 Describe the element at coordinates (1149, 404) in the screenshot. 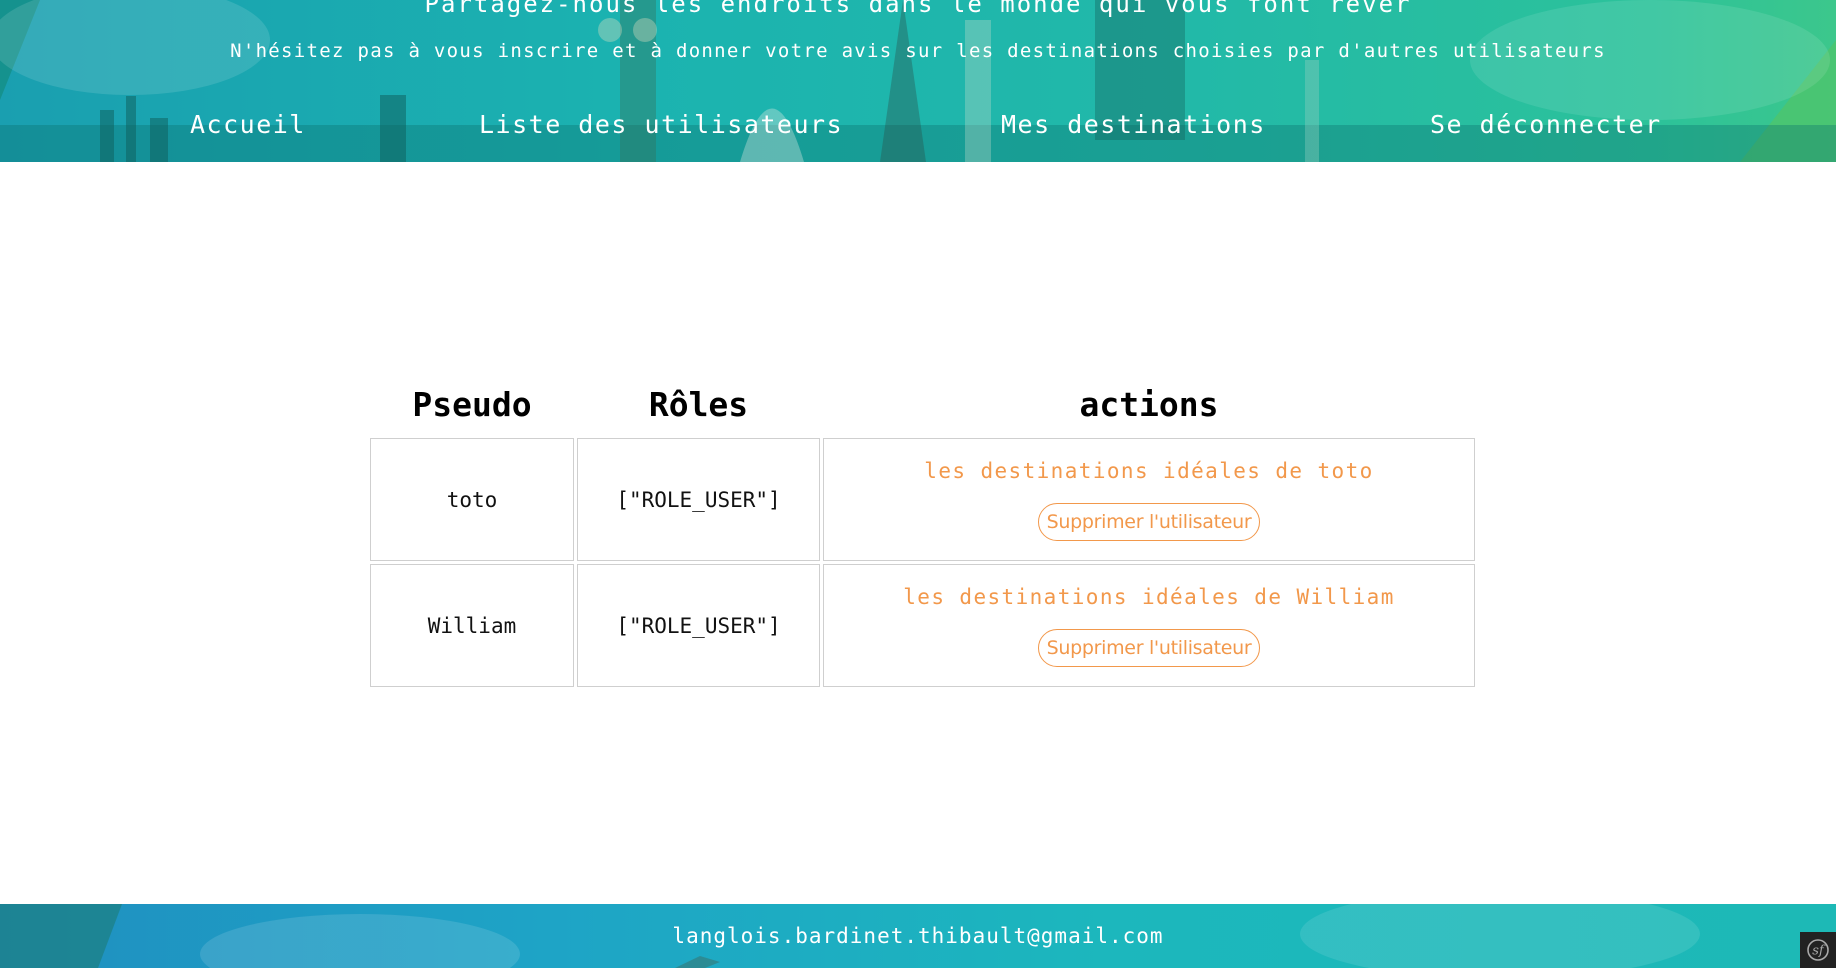

I see `column-header-actions: actions` at that location.